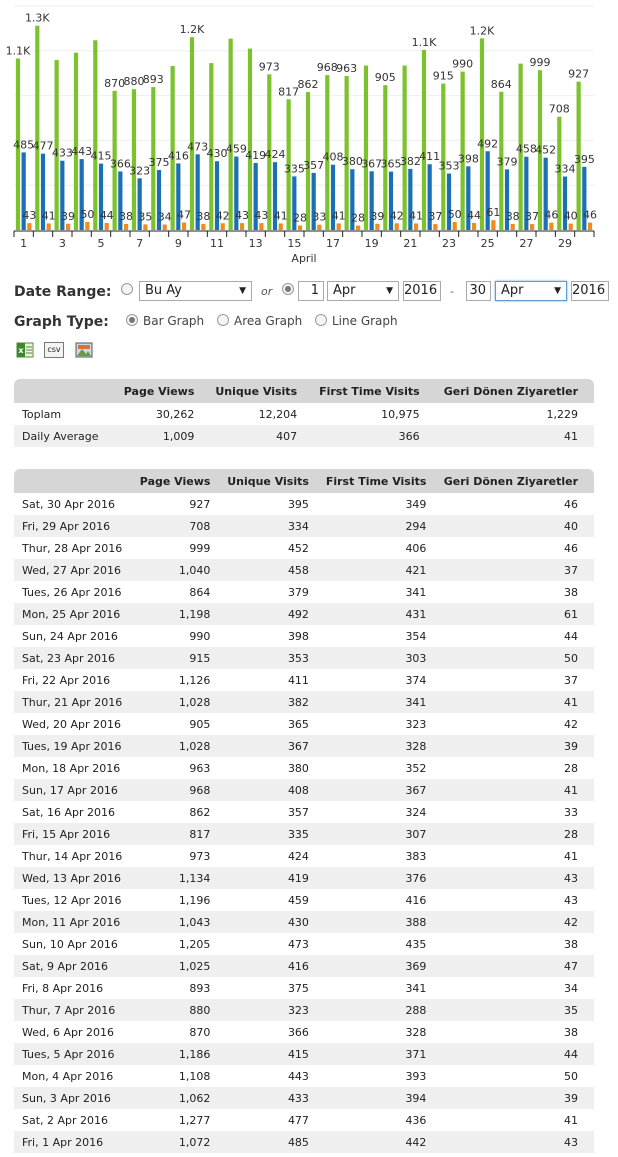  What do you see at coordinates (416, 504) in the screenshot?
I see `table-cell: 349` at bounding box center [416, 504].